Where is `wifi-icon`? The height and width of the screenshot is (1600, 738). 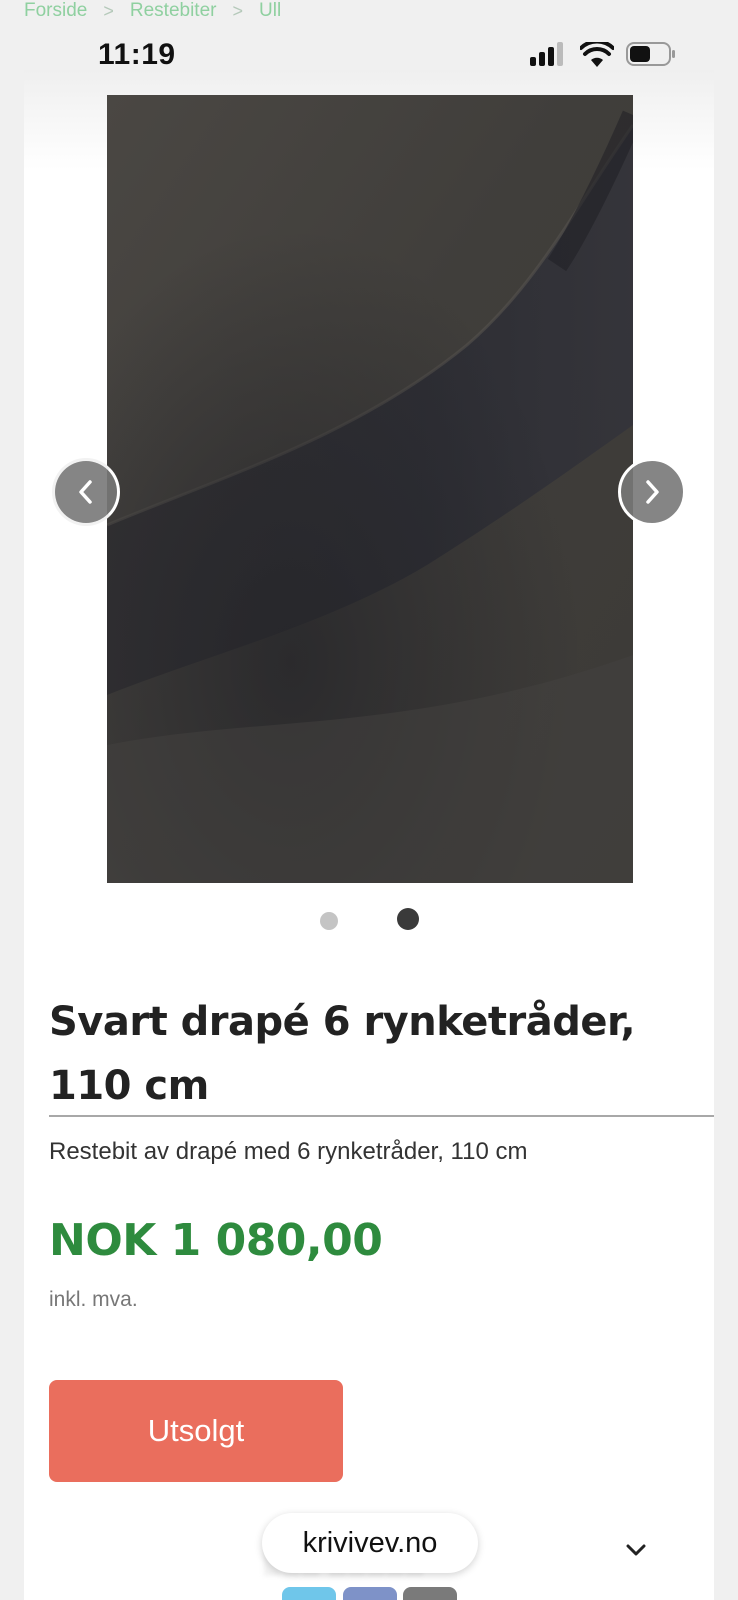 wifi-icon is located at coordinates (597, 54).